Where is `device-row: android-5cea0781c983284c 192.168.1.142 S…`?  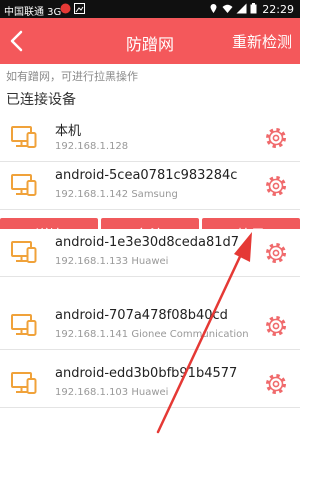
device-row: android-5cea0781c983284c 192.168.1.142 S… is located at coordinates (150, 186).